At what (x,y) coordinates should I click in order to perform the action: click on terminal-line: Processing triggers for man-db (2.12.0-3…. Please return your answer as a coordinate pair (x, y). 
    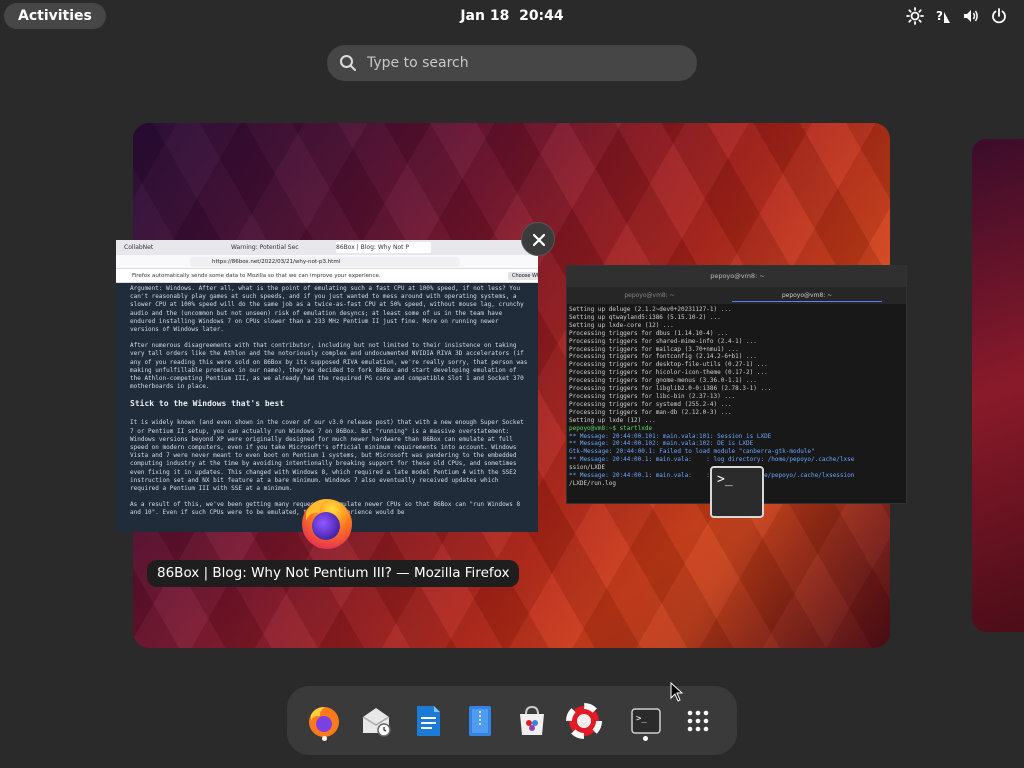
    Looking at the image, I should click on (650, 412).